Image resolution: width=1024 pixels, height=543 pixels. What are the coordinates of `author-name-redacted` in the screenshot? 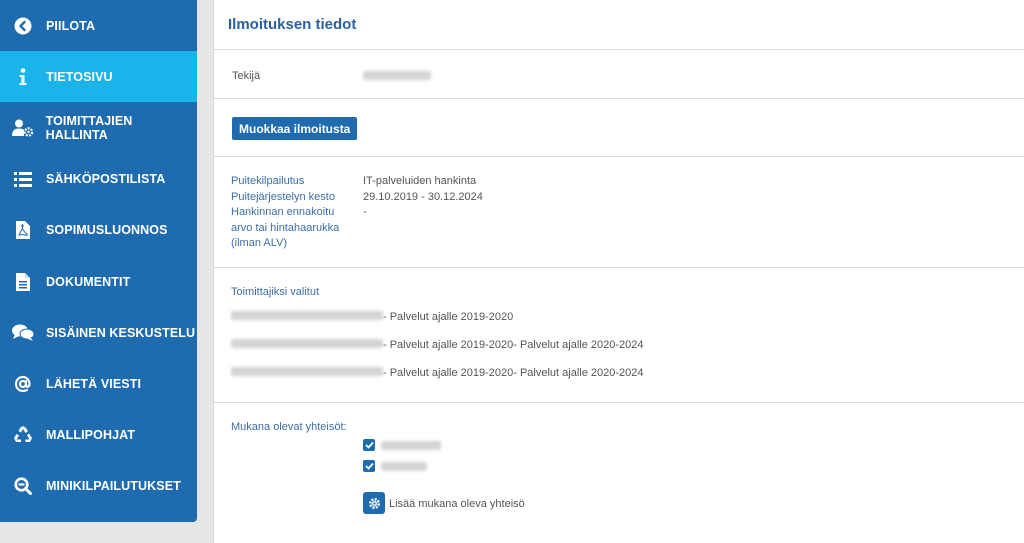 It's located at (397, 75).